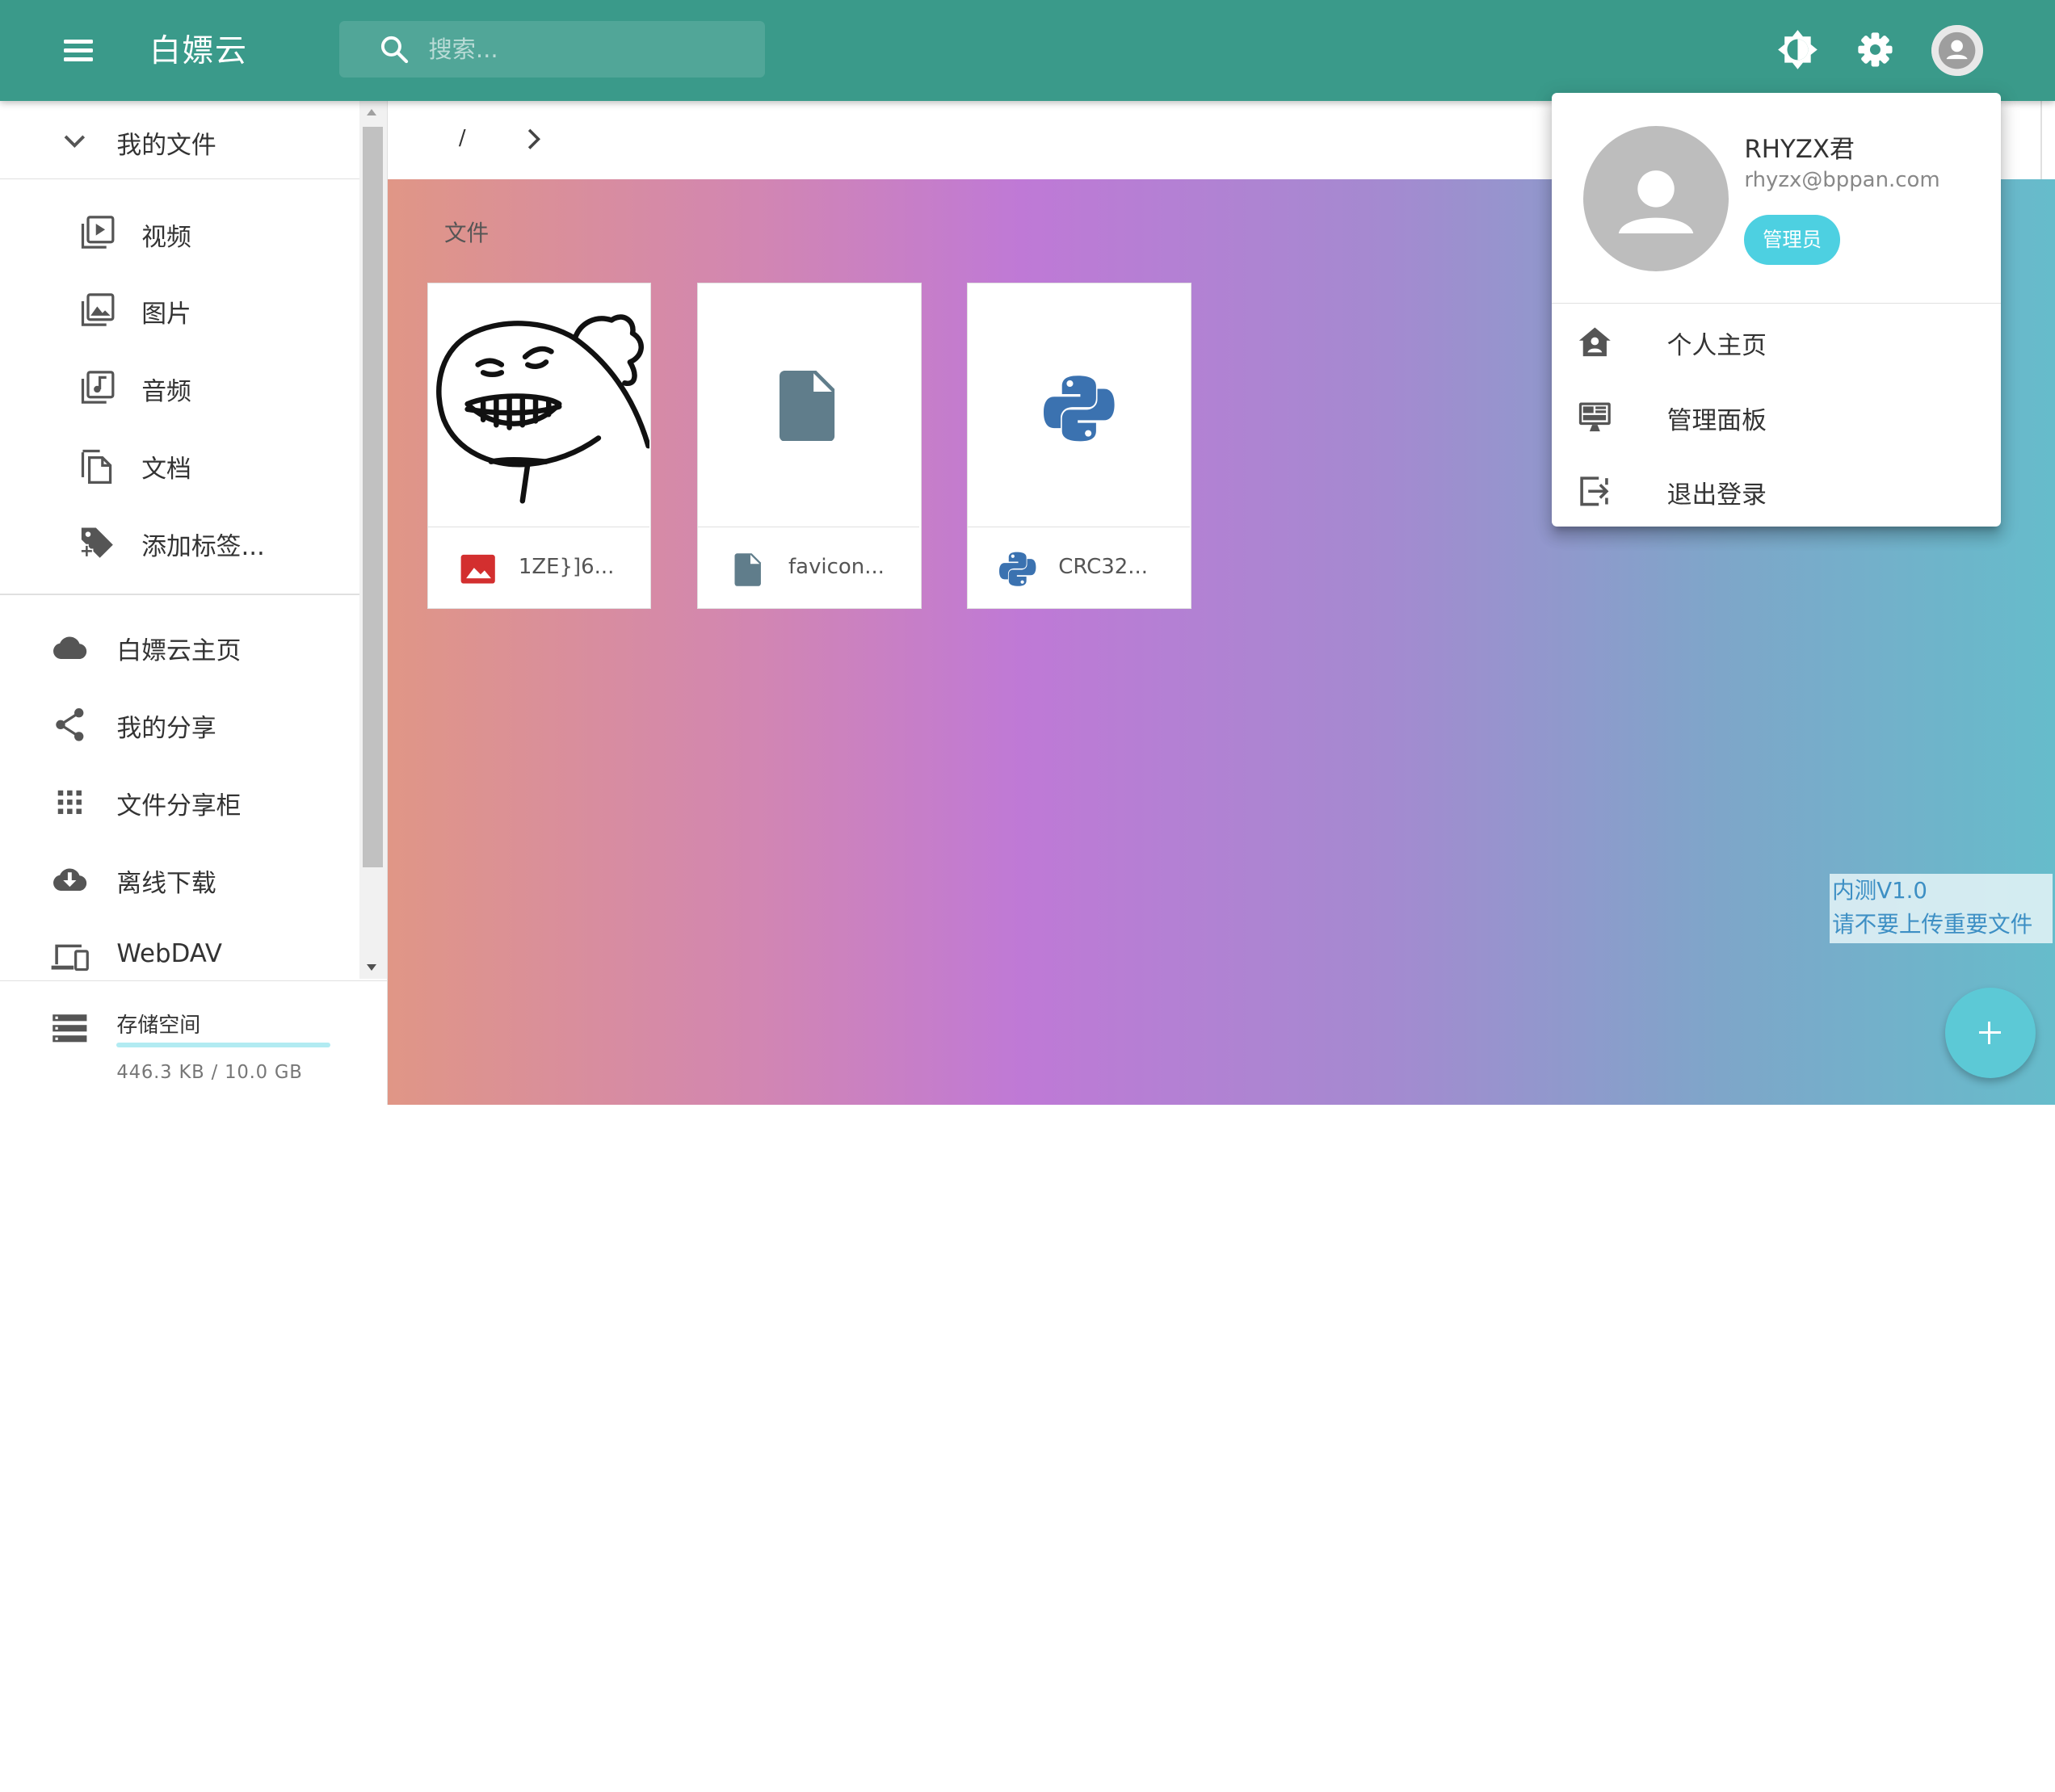 Image resolution: width=2055 pixels, height=1792 pixels. Describe the element at coordinates (1594, 416) in the screenshot. I see `monitor-dashboard-icon` at that location.